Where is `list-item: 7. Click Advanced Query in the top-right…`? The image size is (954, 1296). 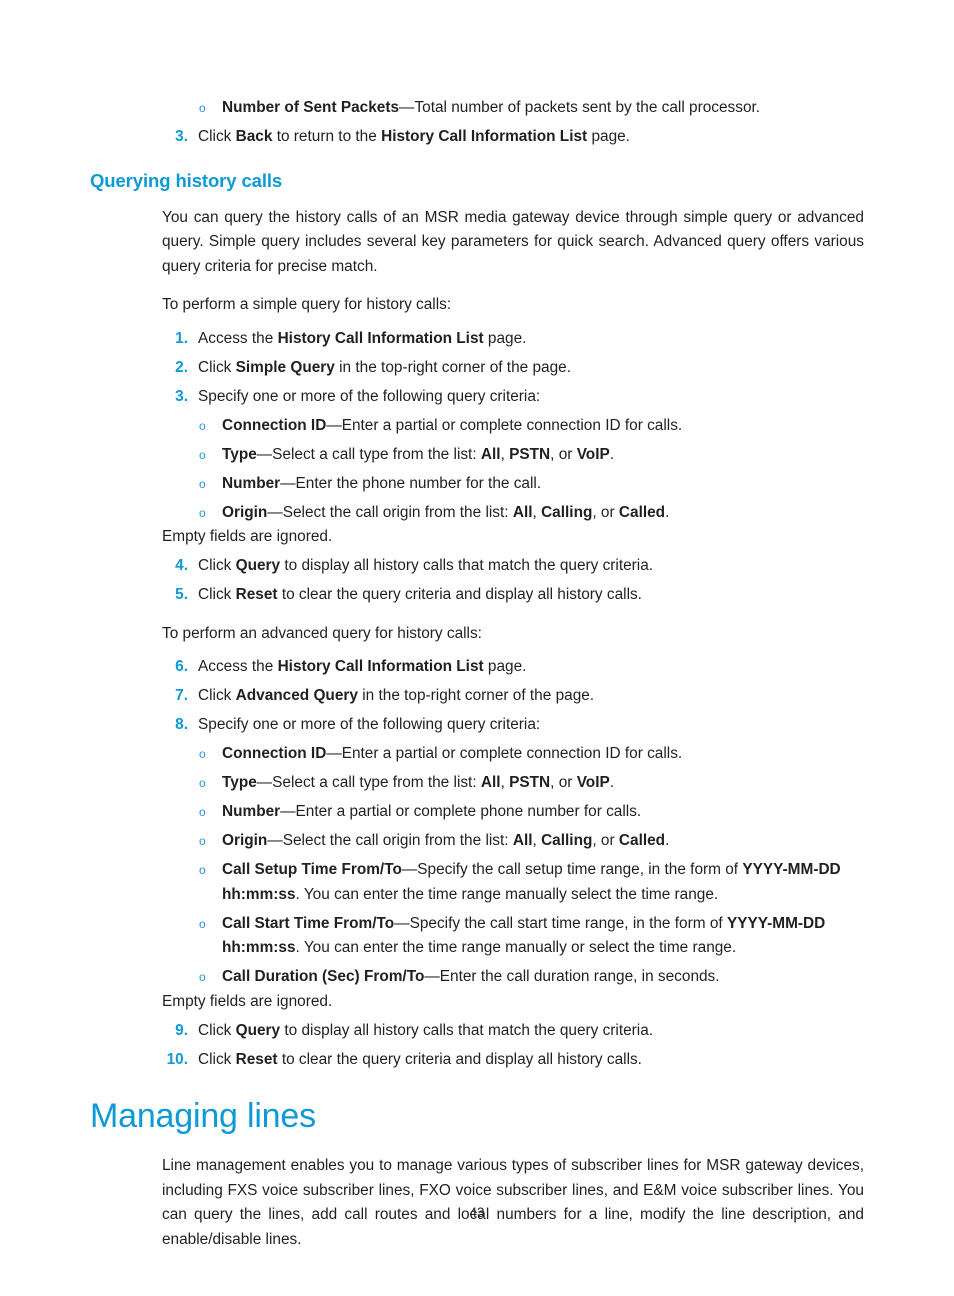
list-item: 7. Click Advanced Query in the top-right… is located at coordinates (477, 696).